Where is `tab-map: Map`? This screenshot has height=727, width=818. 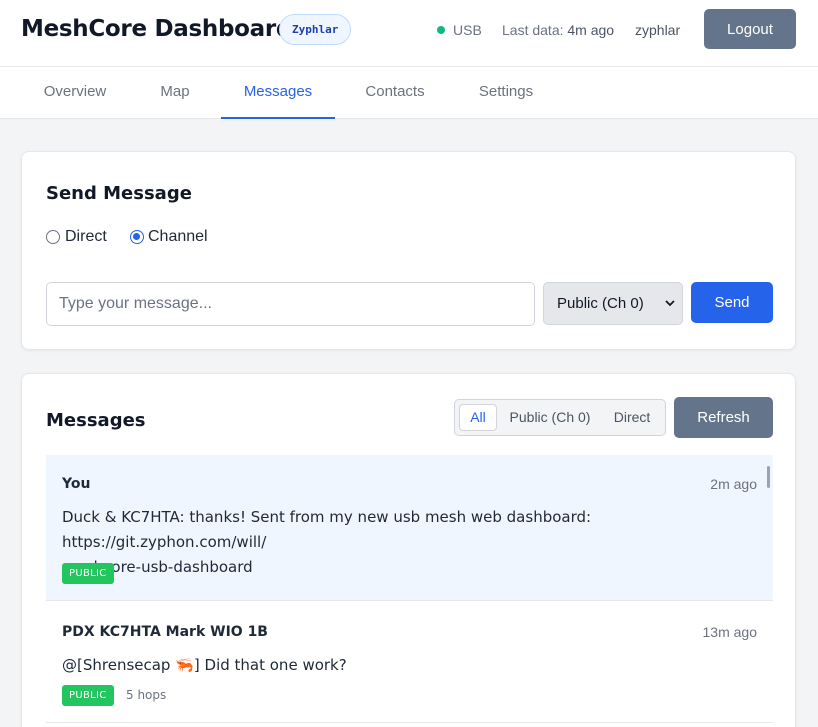 tab-map: Map is located at coordinates (175, 93).